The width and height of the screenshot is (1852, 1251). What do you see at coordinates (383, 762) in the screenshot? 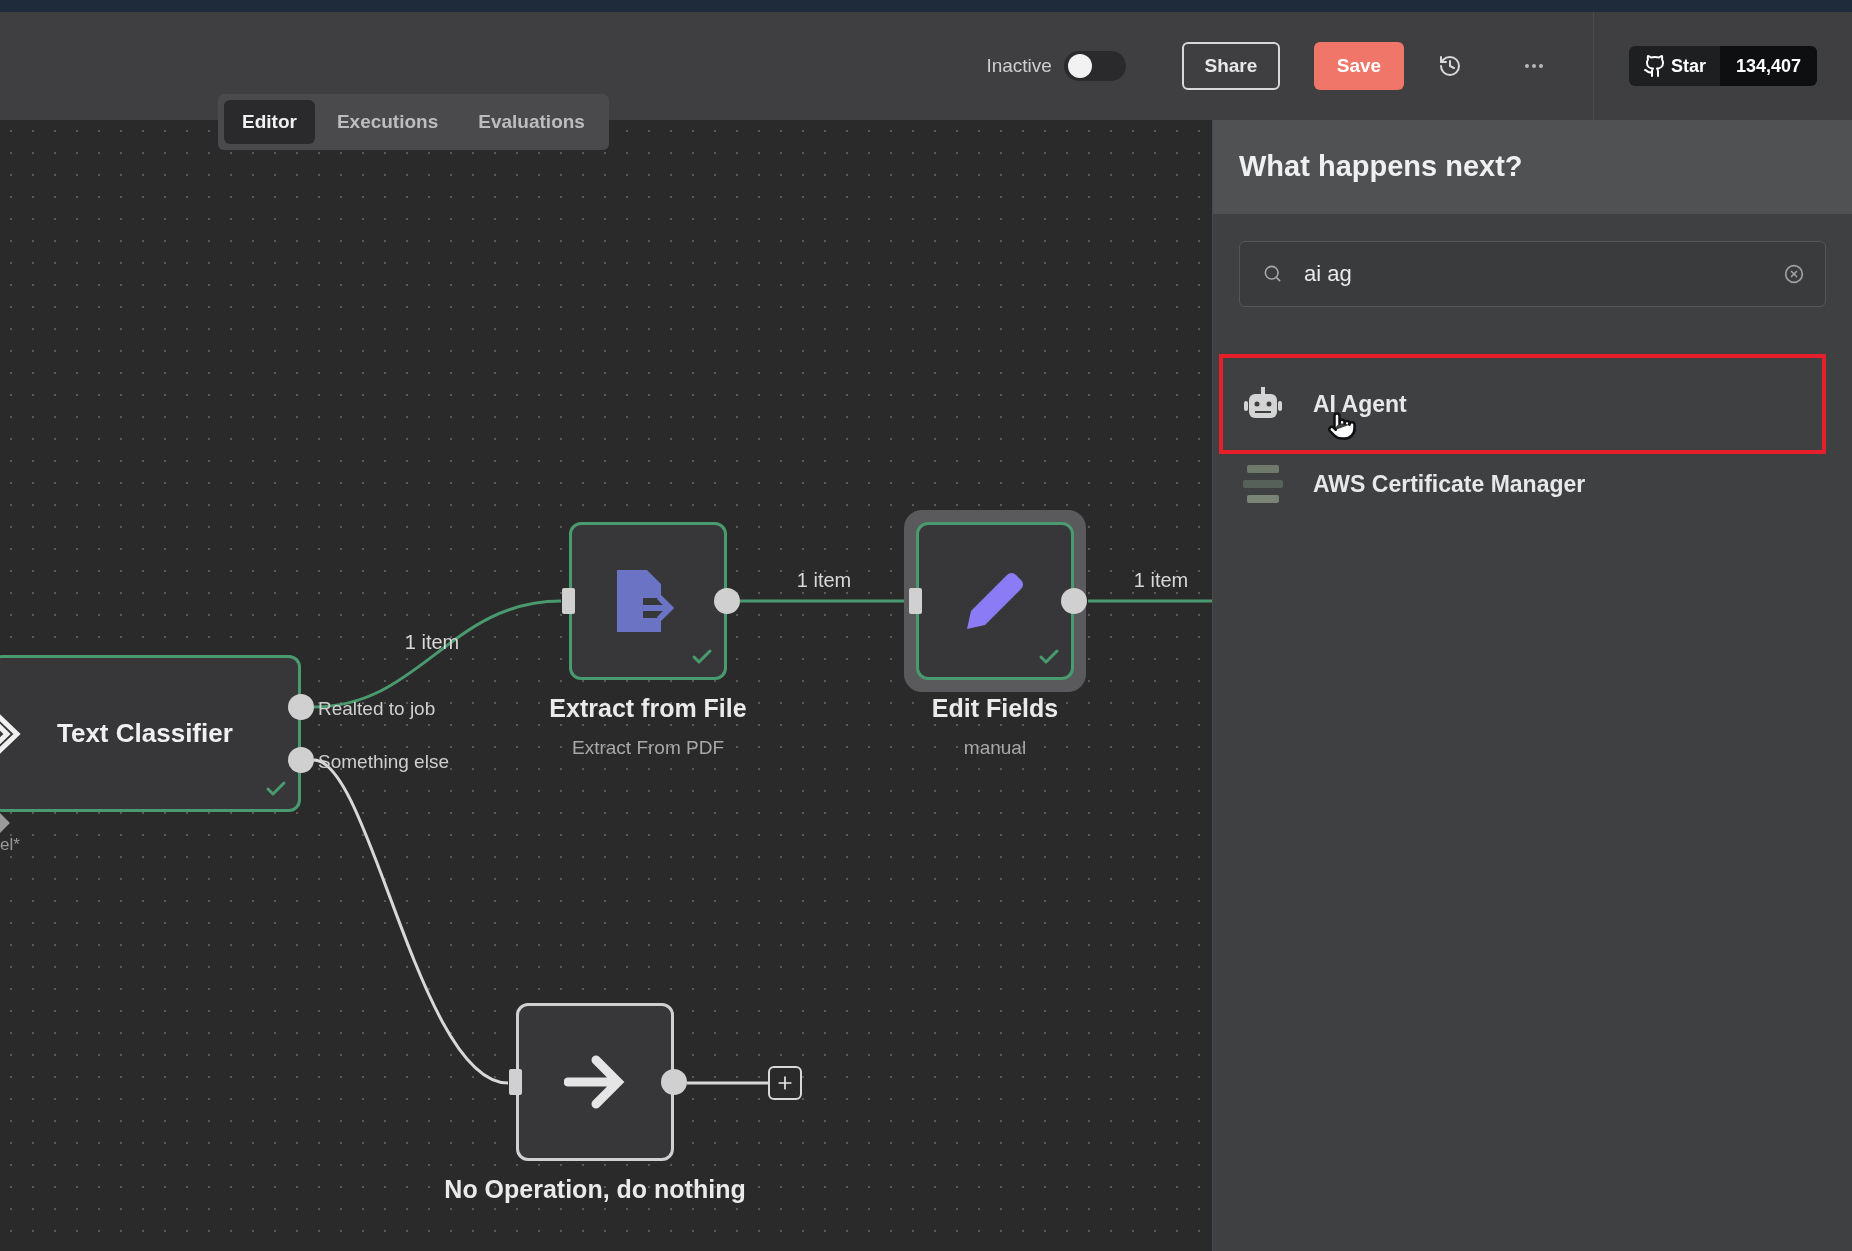
I see `output-label: Something else` at bounding box center [383, 762].